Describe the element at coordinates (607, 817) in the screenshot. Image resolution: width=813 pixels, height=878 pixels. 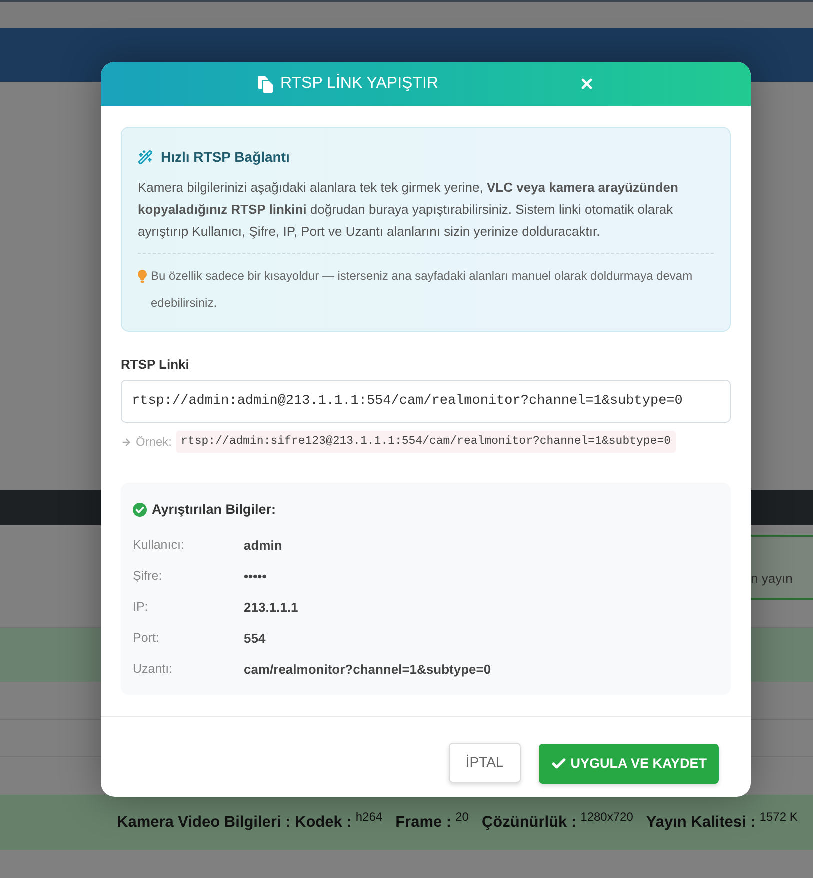
I see `video-info-value: 1280x720` at that location.